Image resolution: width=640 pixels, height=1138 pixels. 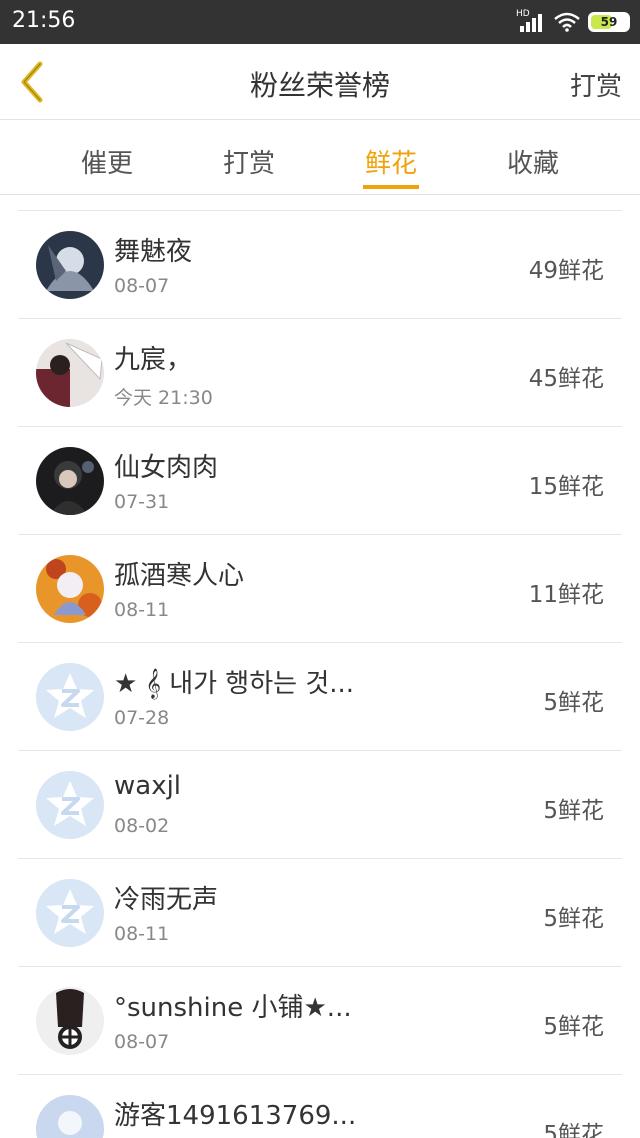 What do you see at coordinates (567, 22) in the screenshot?
I see `wifi-icon` at bounding box center [567, 22].